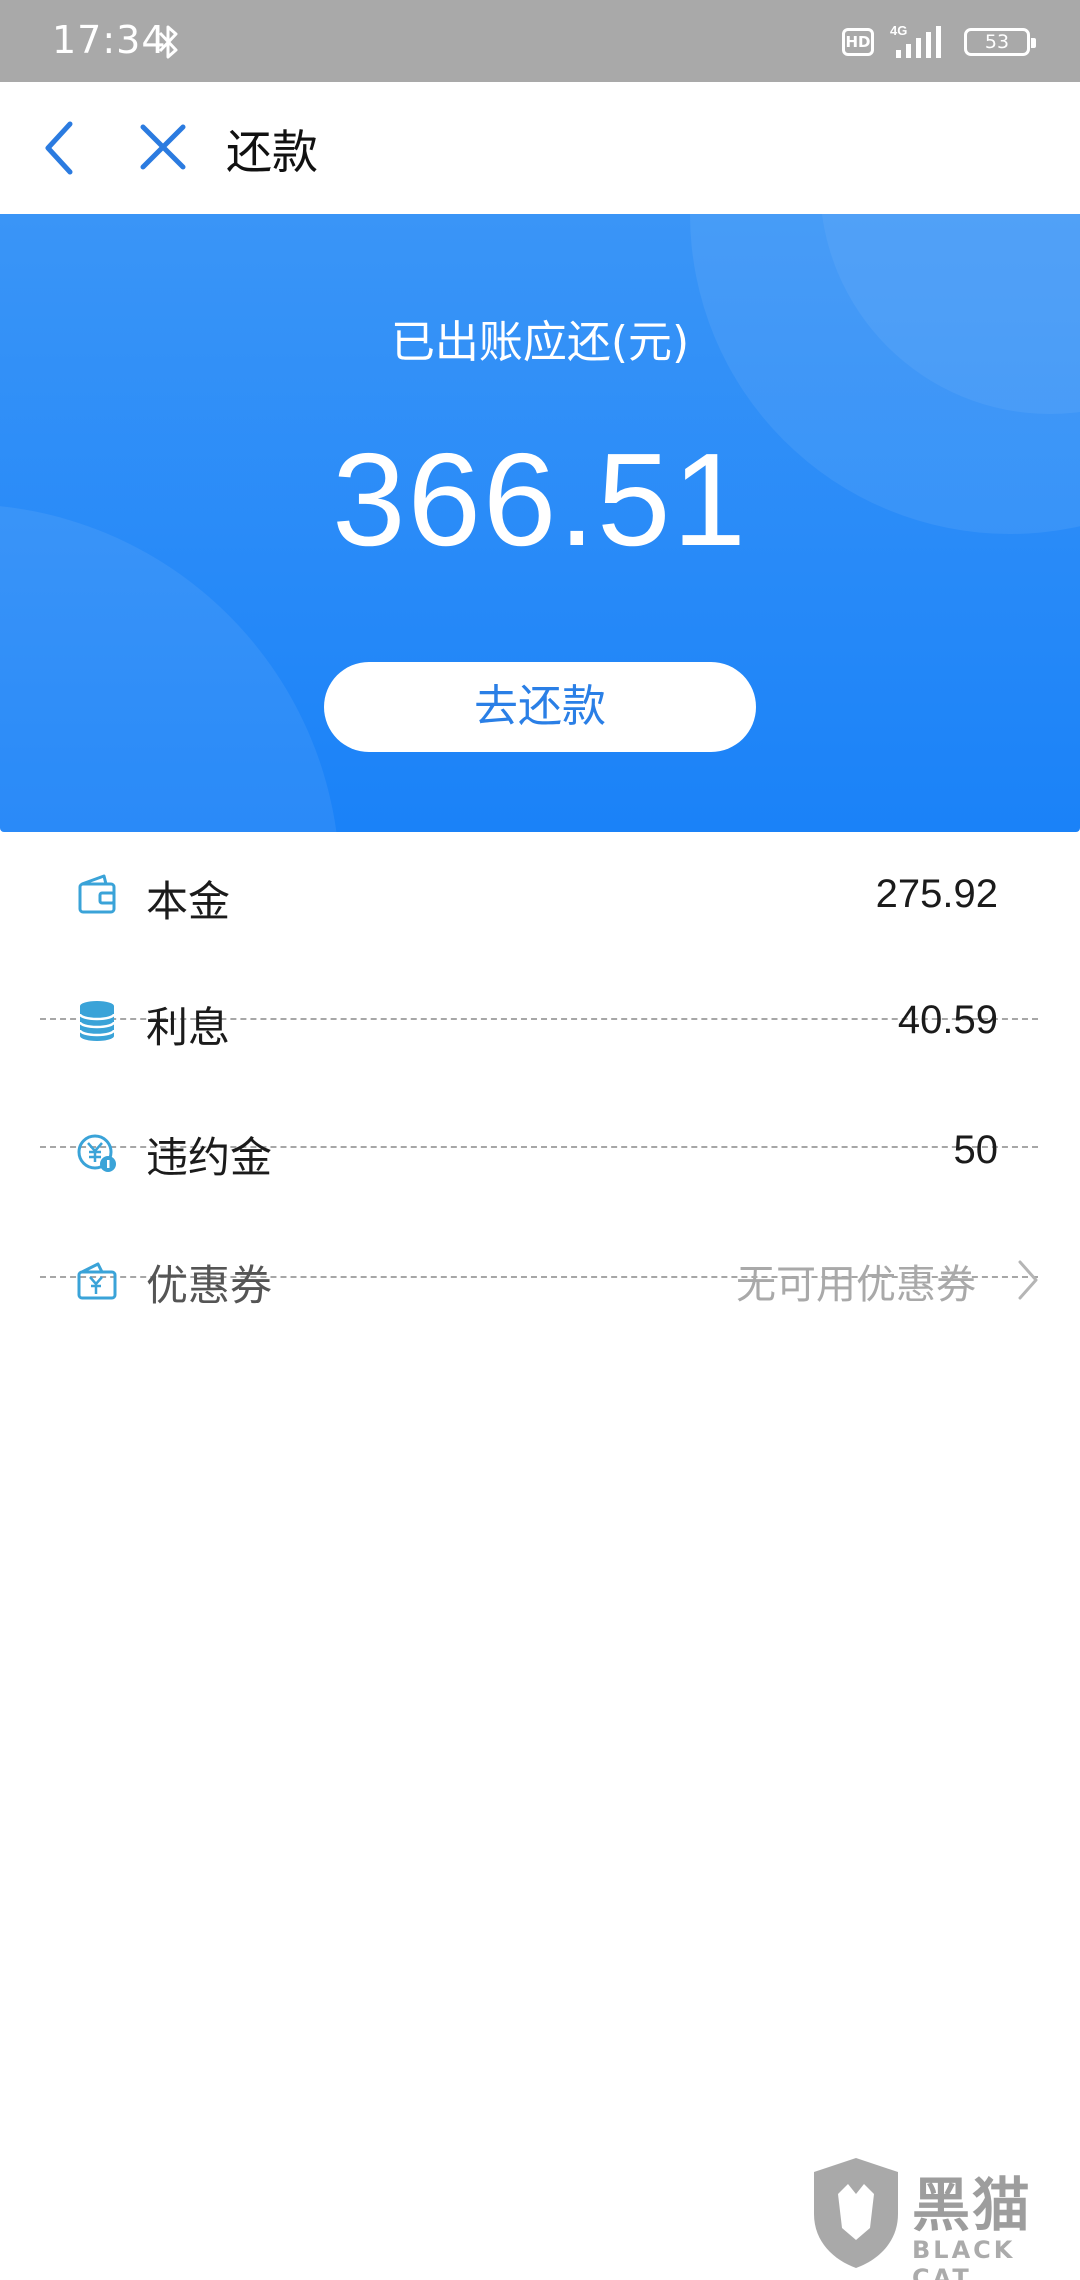 The width and height of the screenshot is (1080, 2280). What do you see at coordinates (856, 2213) in the screenshot?
I see `cat-shield-icon` at bounding box center [856, 2213].